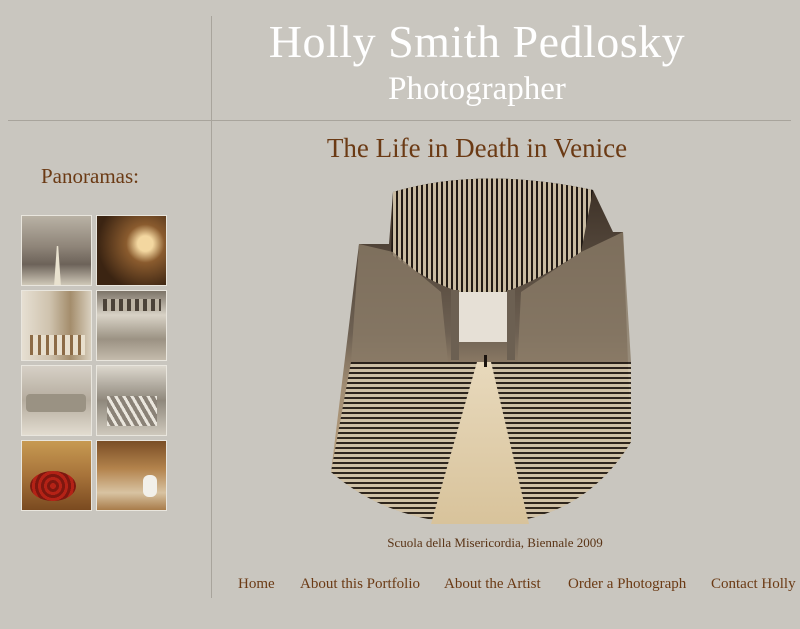  Describe the element at coordinates (753, 584) in the screenshot. I see `nav-contact-link: Contact Holly` at that location.